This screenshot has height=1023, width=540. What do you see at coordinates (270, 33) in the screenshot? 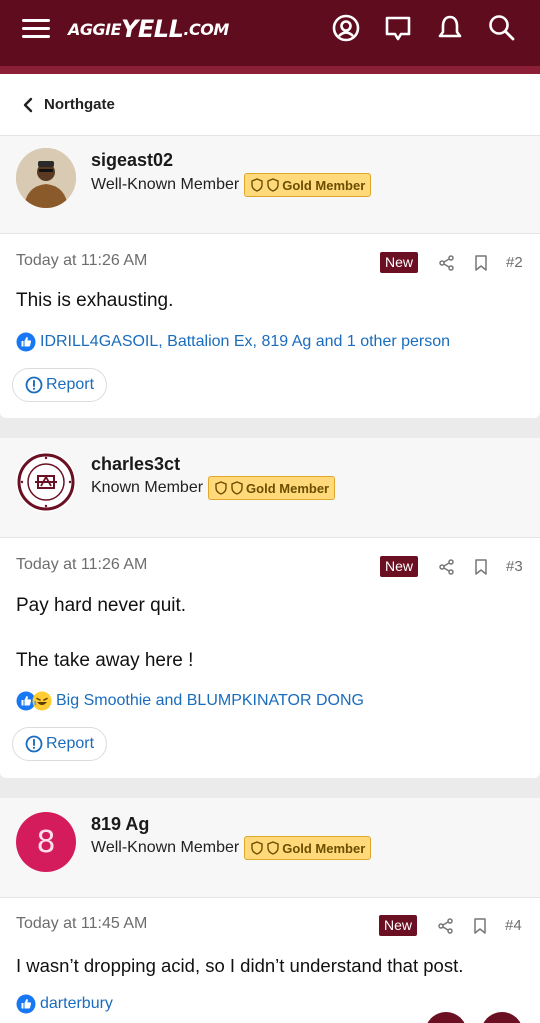
I see `site-header: AGGIE YELL .COM` at bounding box center [270, 33].